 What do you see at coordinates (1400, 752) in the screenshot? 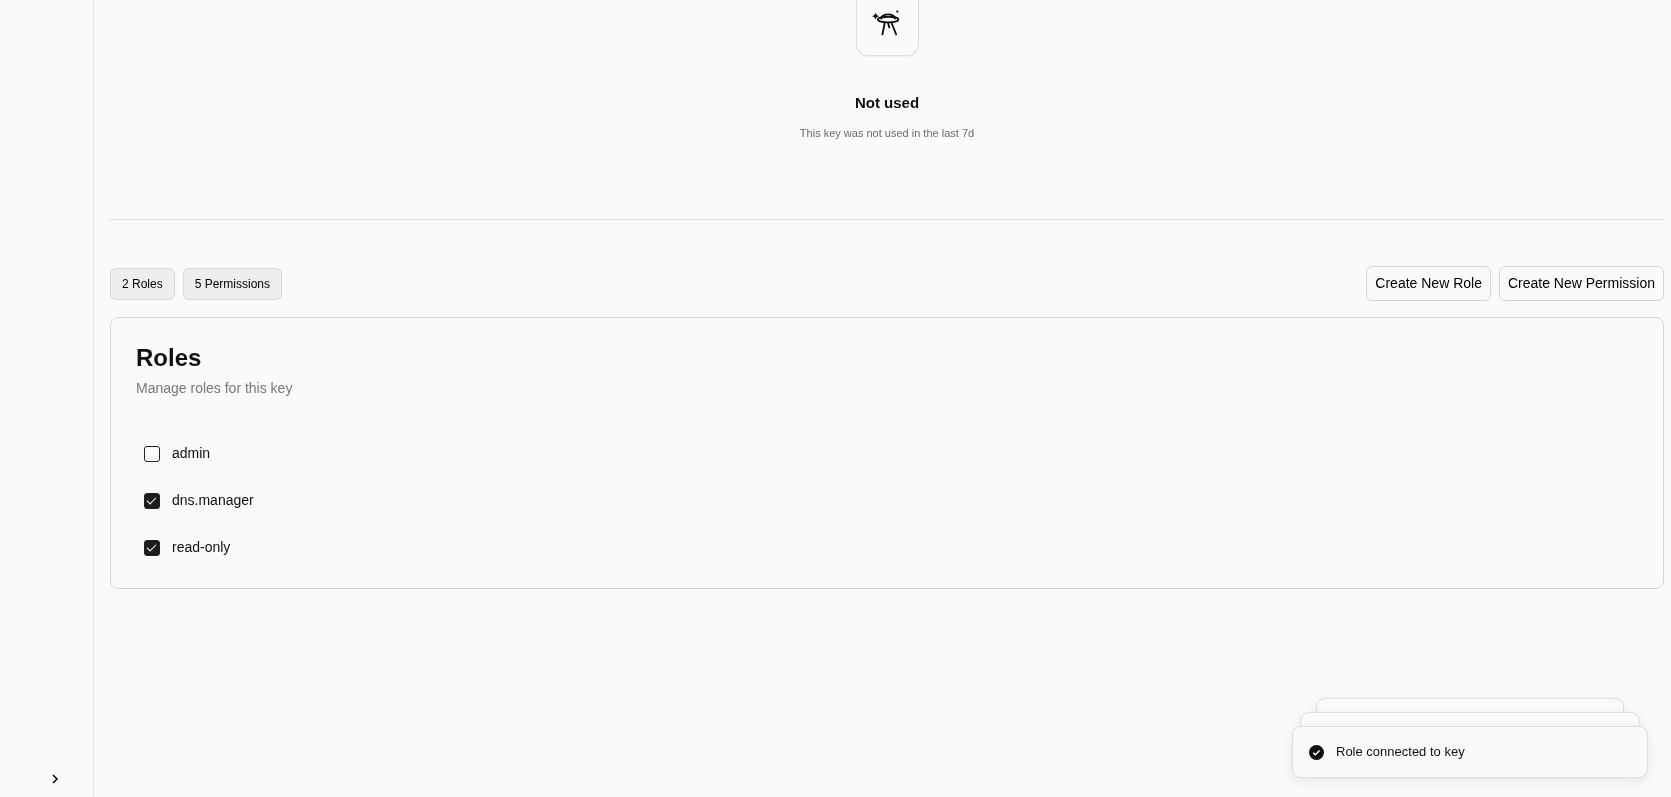
I see `toast-message: Role connected to key` at bounding box center [1400, 752].